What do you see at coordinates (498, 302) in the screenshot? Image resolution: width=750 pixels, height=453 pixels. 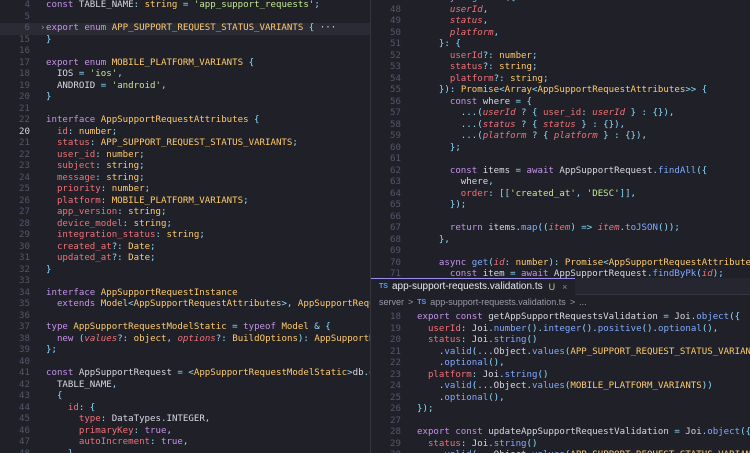 I see `breadcrumb-file: app-support-requests.validation.ts` at bounding box center [498, 302].